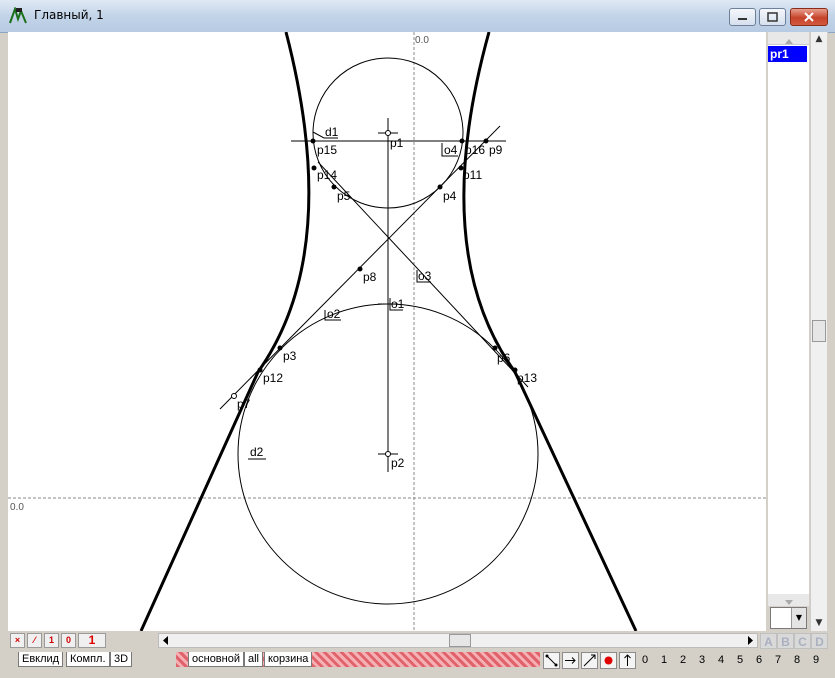  I want to click on label-d1: d1, so click(332, 132).